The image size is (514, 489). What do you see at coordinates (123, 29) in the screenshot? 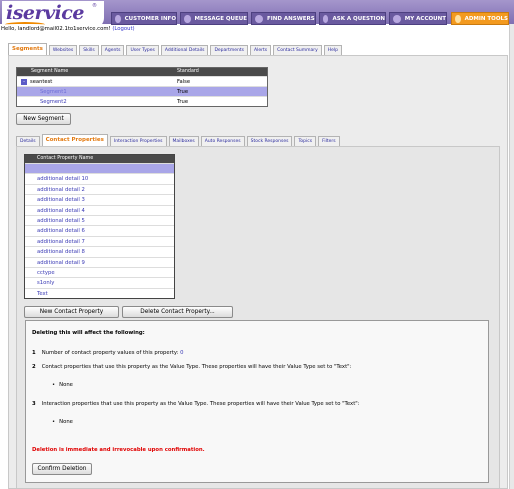
I see `logout-link: (Logout)` at bounding box center [123, 29].